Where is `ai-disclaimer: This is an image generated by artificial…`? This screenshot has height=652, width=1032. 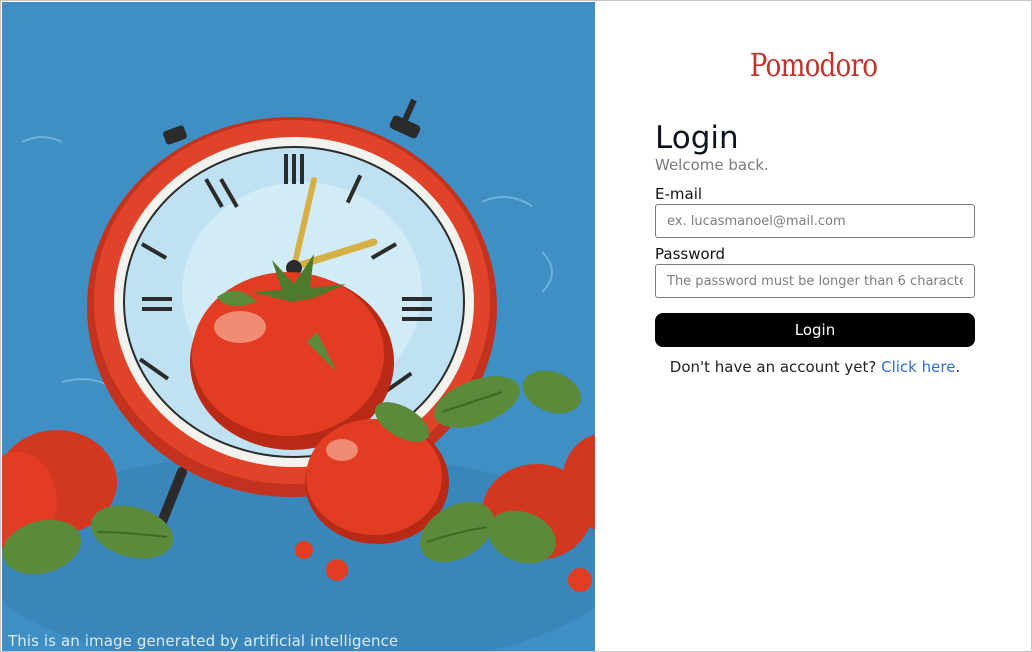 ai-disclaimer: This is an image generated by artificial… is located at coordinates (203, 641).